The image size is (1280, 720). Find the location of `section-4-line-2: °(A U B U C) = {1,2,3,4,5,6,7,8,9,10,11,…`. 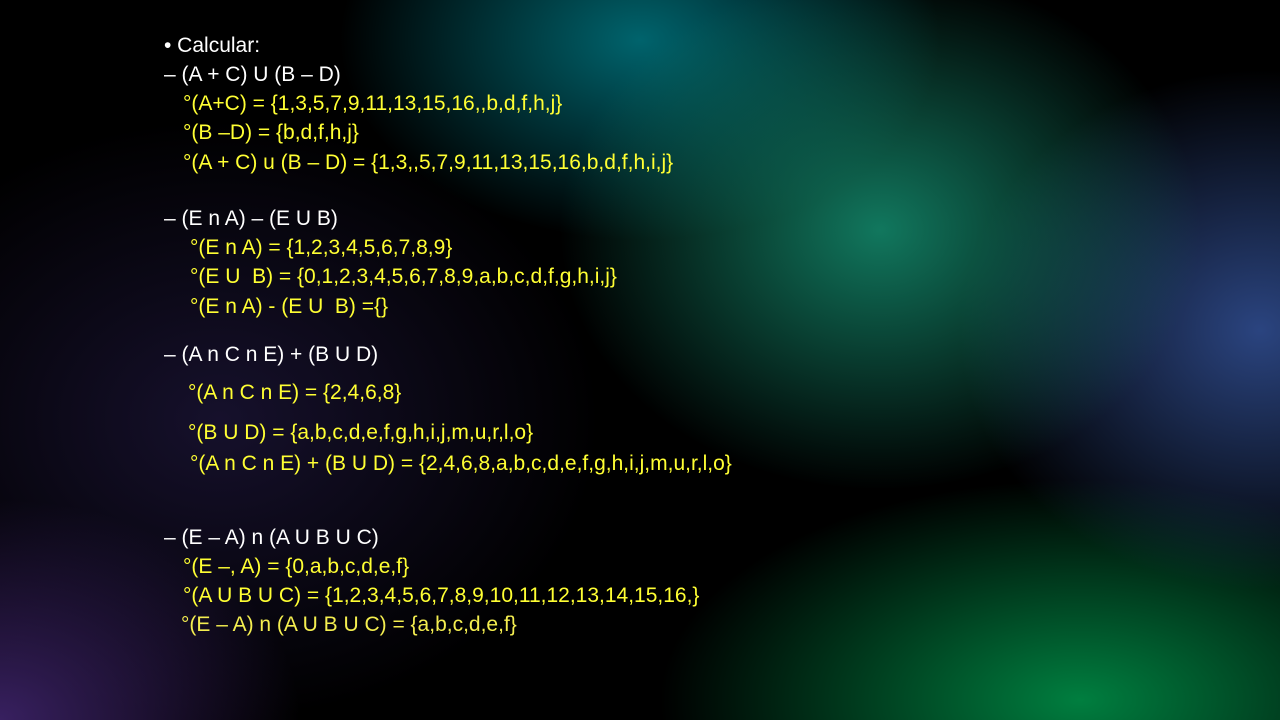

section-4-line-2: °(A U B U C) = {1,2,3,4,5,6,7,8,9,10,11,… is located at coordinates (441, 595).